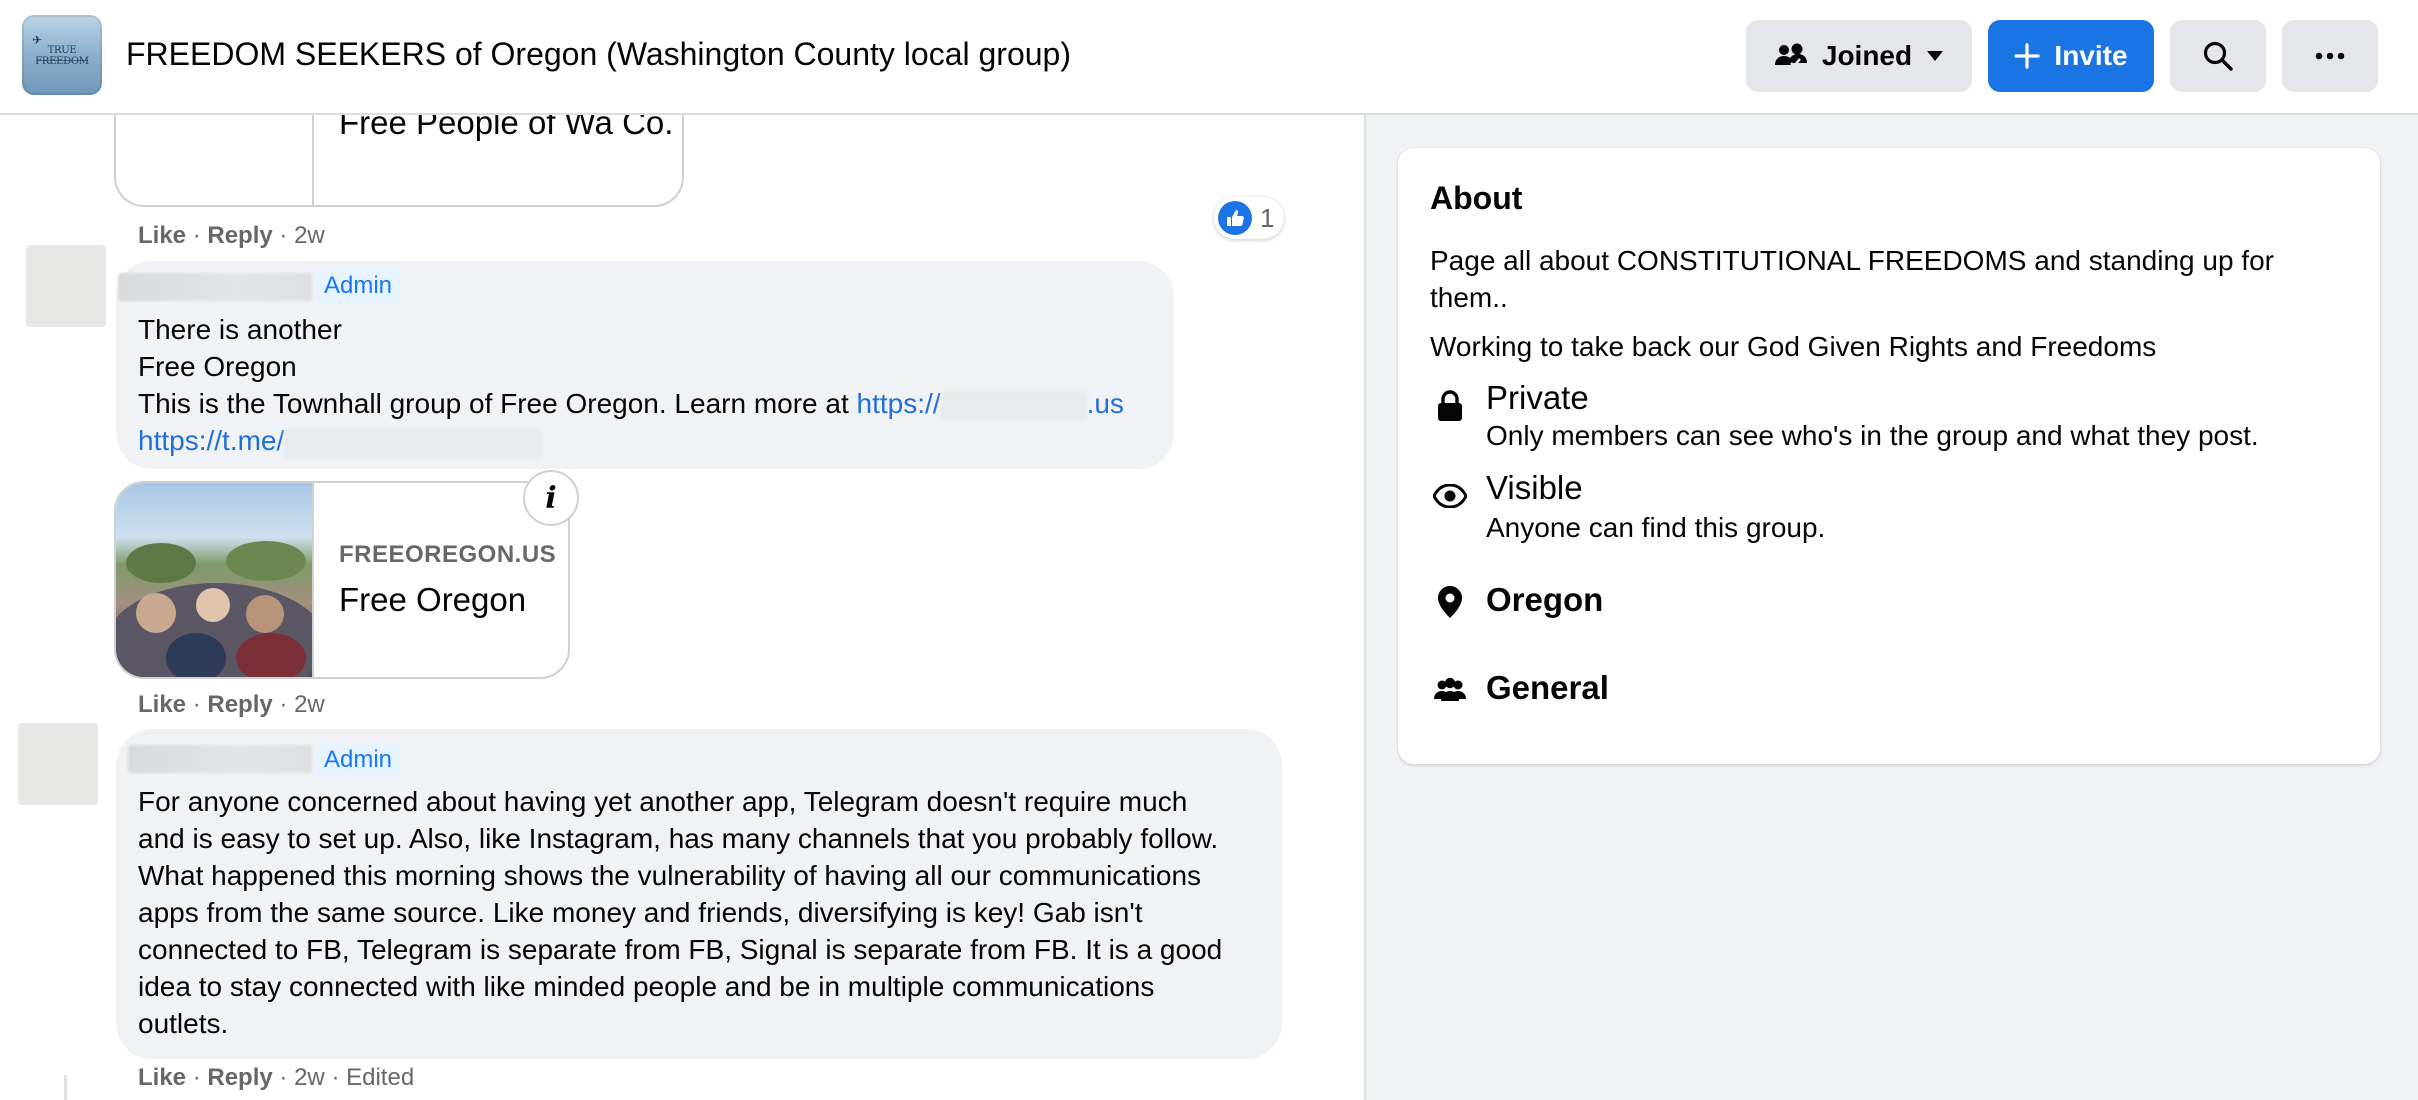 Image resolution: width=2418 pixels, height=1100 pixels. I want to click on joined-button: Joined, so click(1859, 56).